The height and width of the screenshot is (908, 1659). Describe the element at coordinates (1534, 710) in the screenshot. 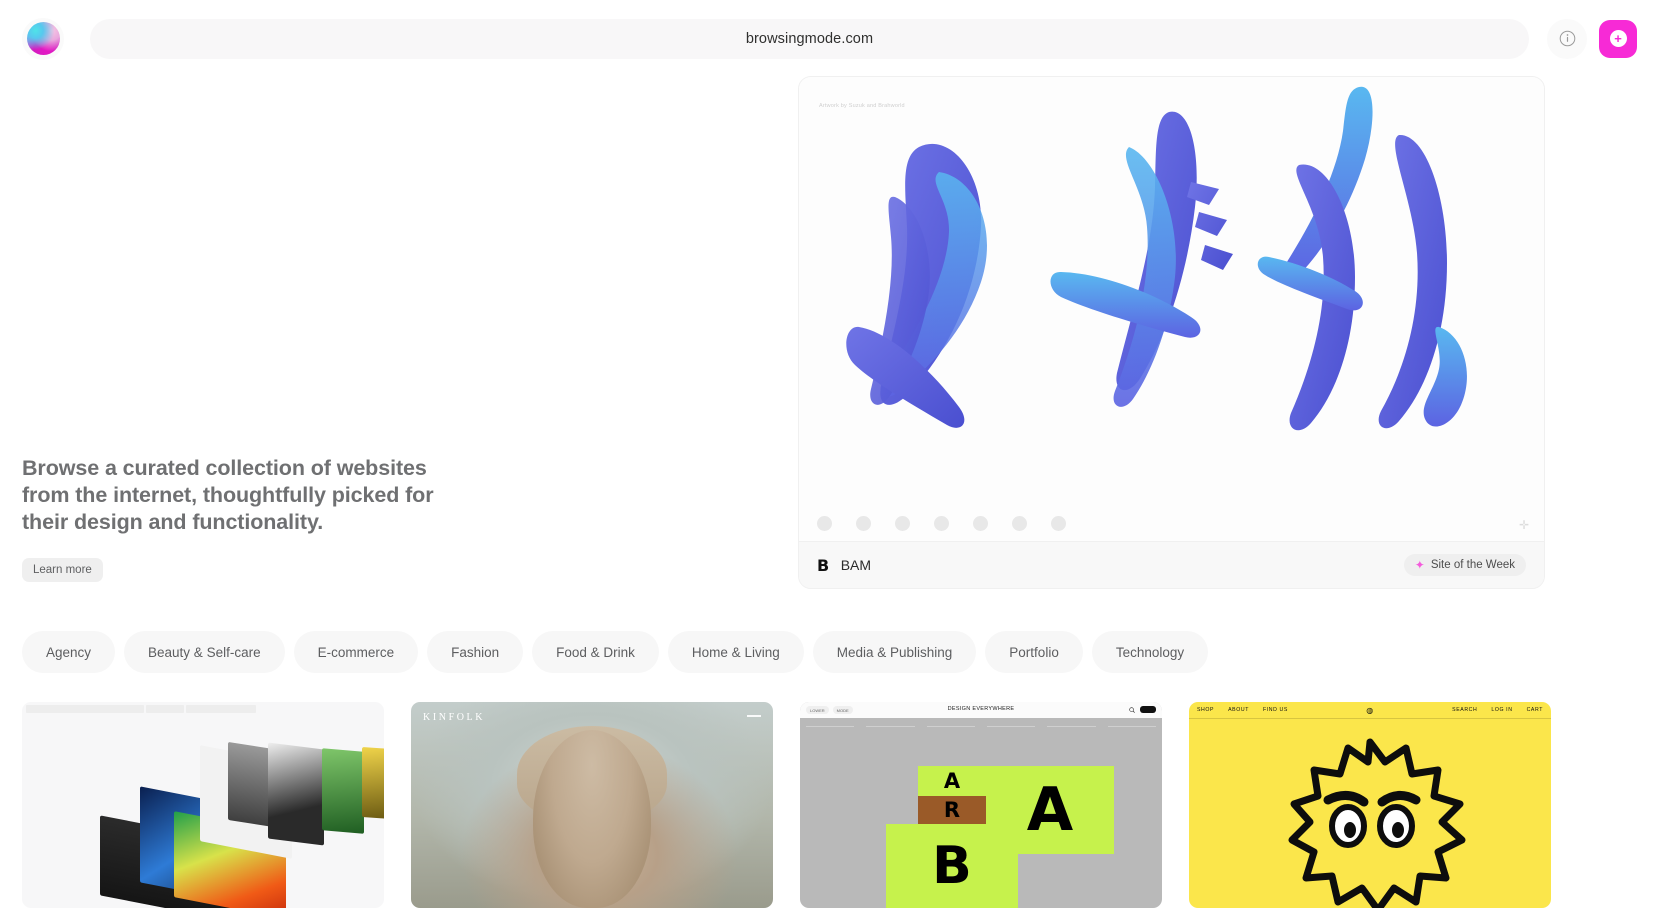

I see `nav-link-cart: CART` at that location.